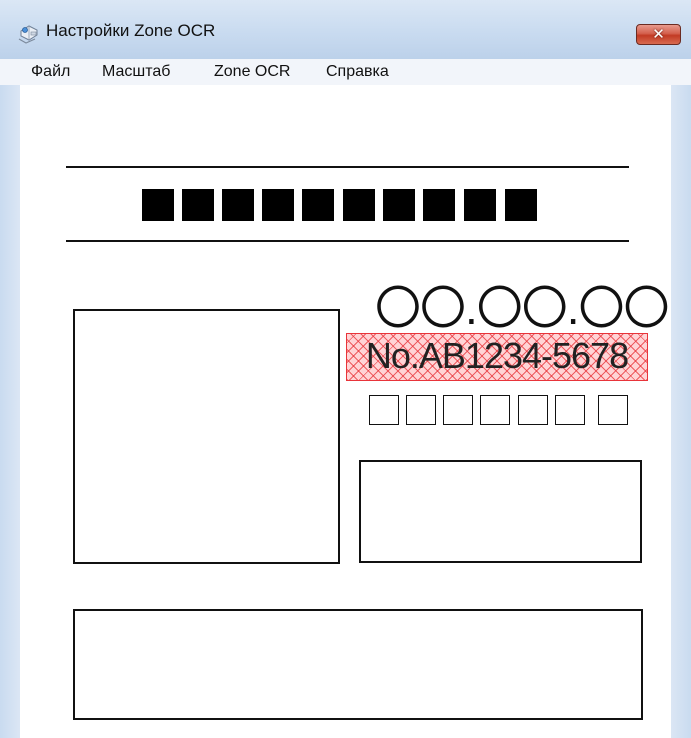 The width and height of the screenshot is (691, 738). I want to click on app-scanner-icon, so click(29, 34).